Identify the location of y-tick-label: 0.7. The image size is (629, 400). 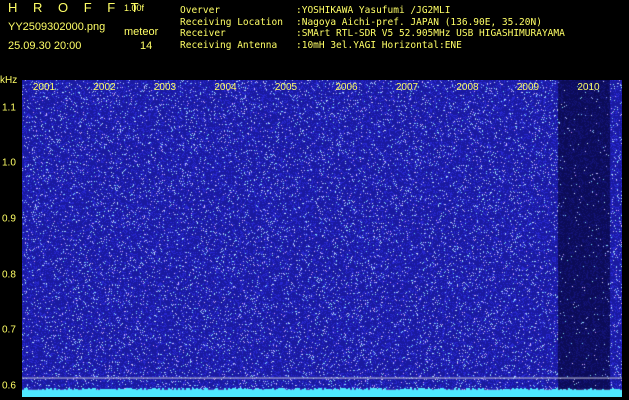
(9, 330).